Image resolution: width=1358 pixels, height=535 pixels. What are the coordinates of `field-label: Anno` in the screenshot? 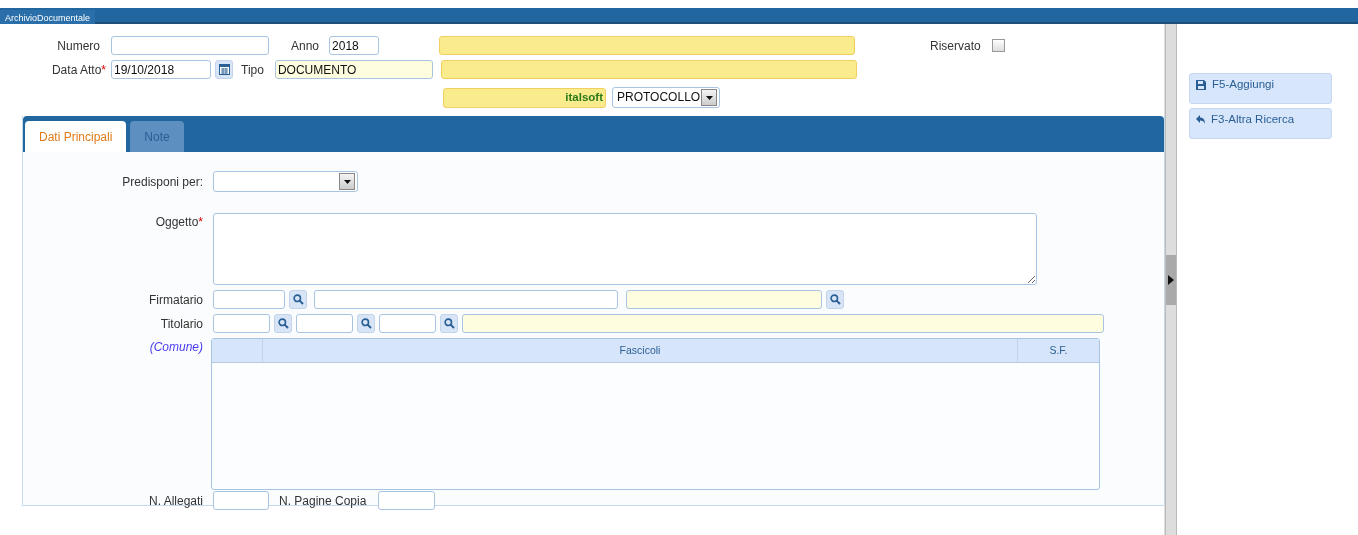 It's located at (305, 45).